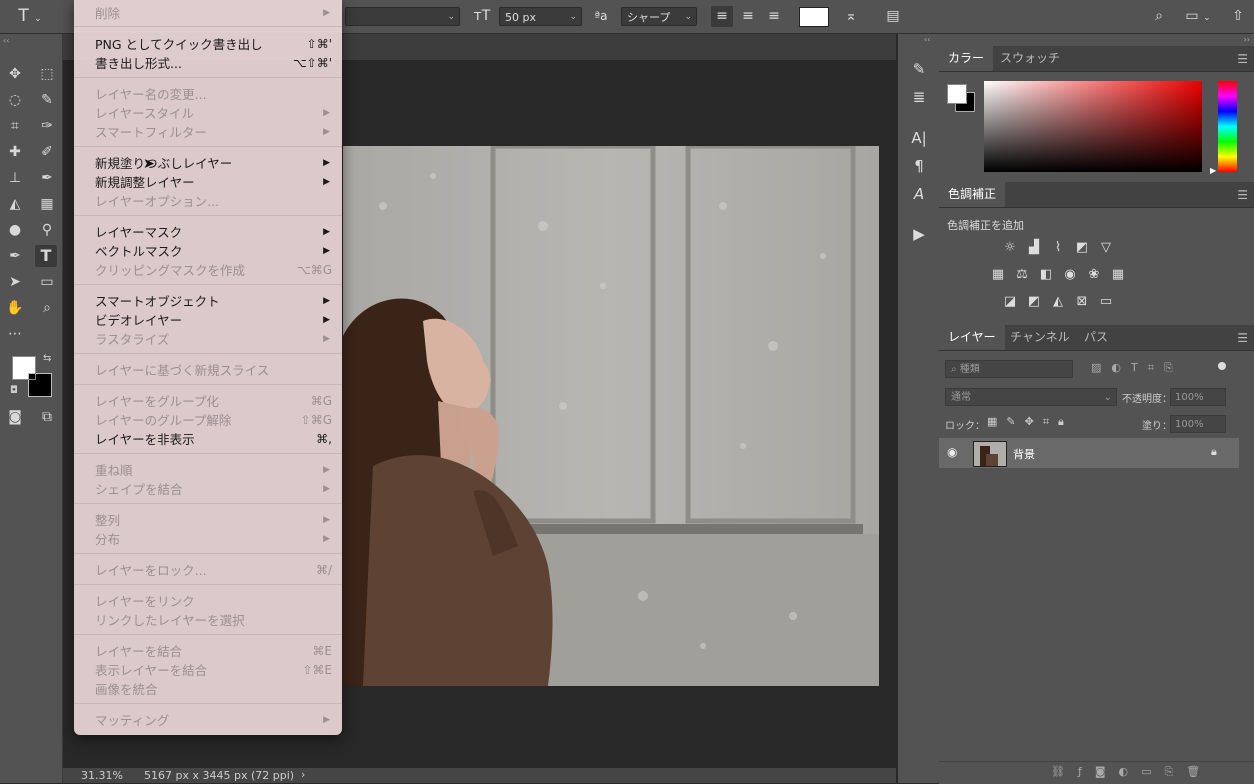  I want to click on color-spectrum-field, so click(1093, 126).